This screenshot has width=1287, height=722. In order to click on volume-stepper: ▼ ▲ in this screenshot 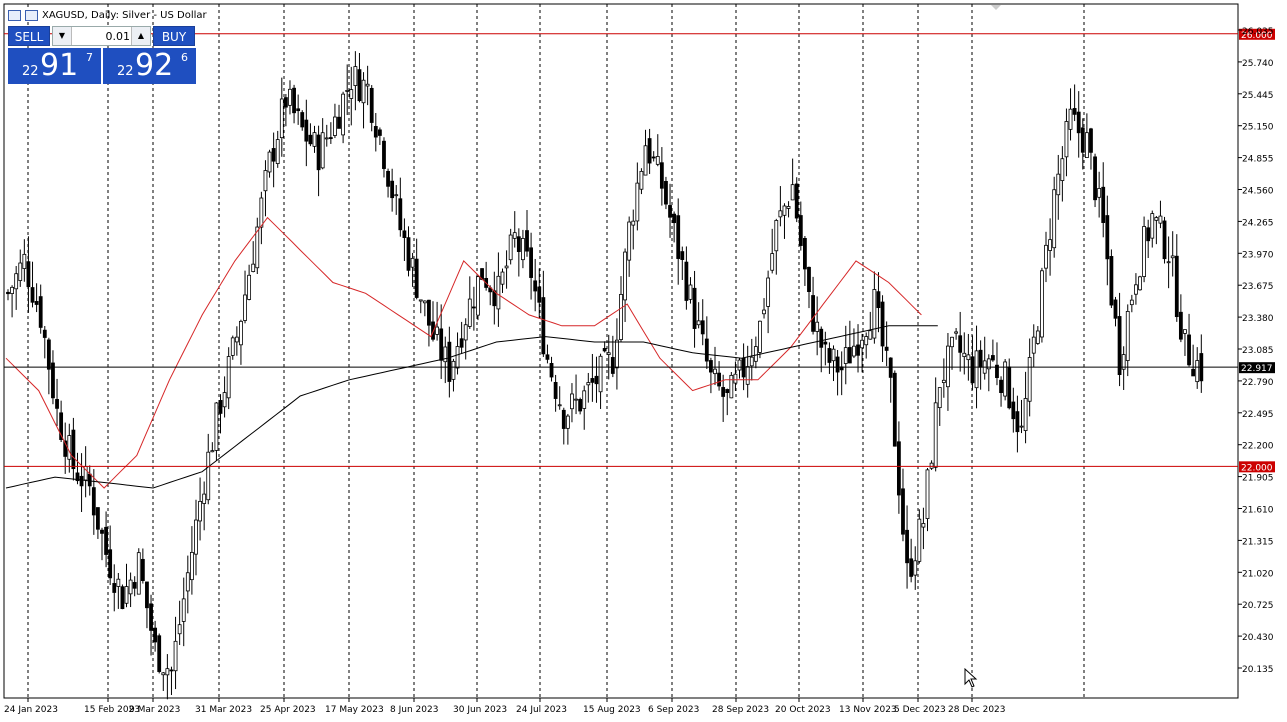, I will do `click(101, 36)`.